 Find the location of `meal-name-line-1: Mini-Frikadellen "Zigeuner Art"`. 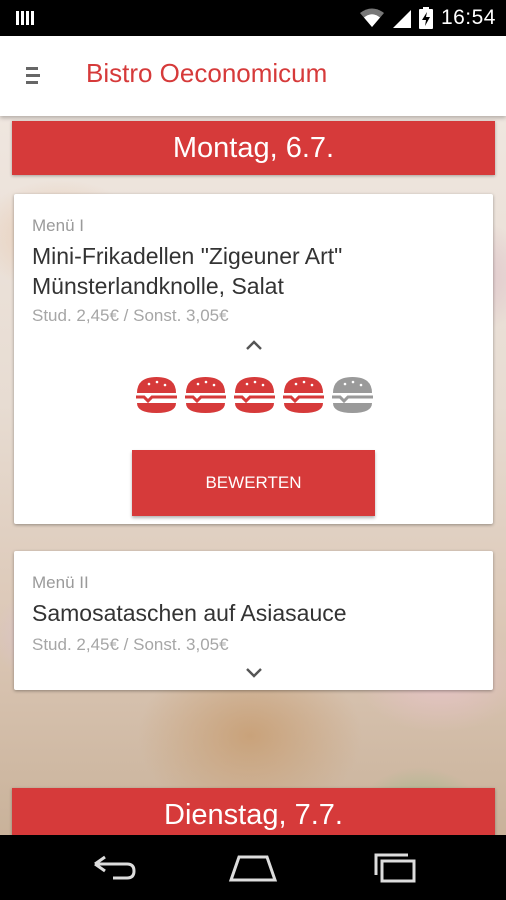

meal-name-line-1: Mini-Frikadellen "Zigeuner Art" is located at coordinates (187, 256).